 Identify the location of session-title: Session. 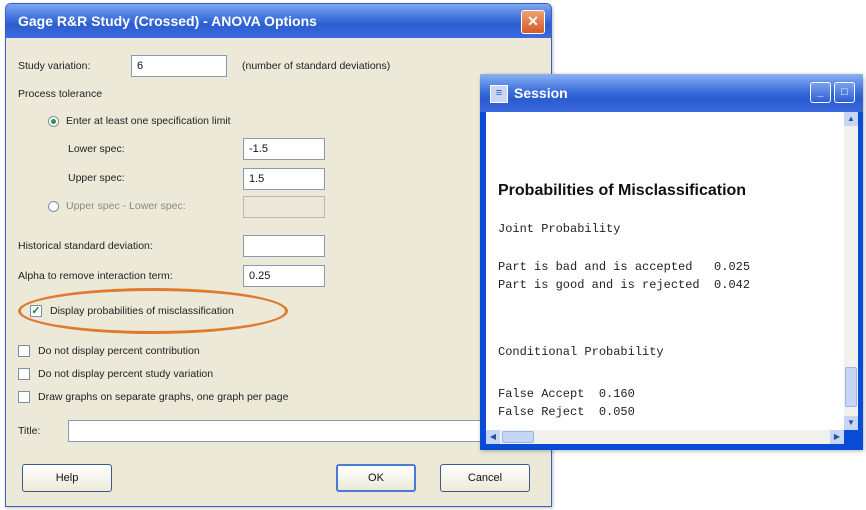
(541, 93).